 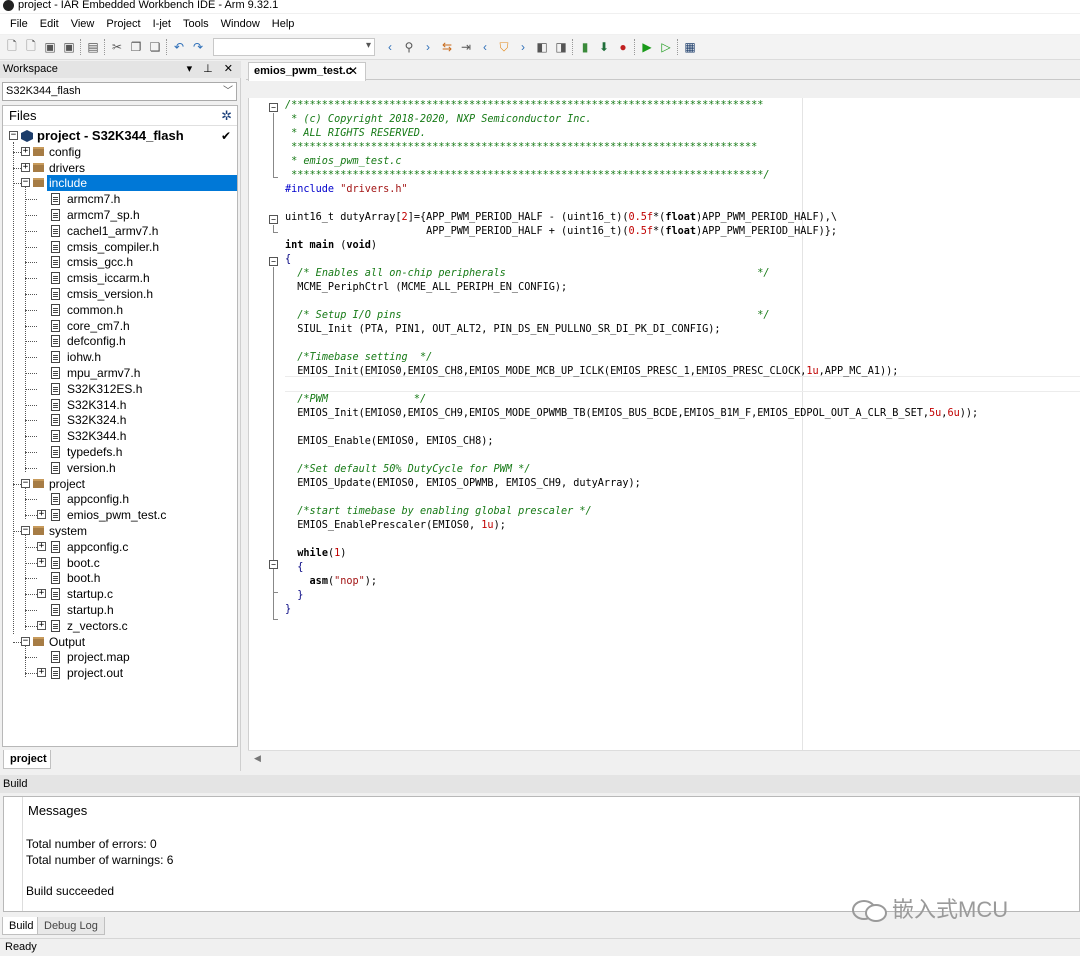 I want to click on tree-folder-item: − project, so click(x=120, y=484).